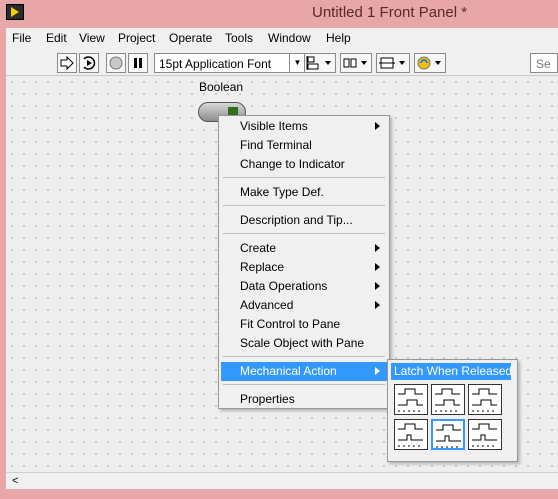  What do you see at coordinates (284, 286) in the screenshot?
I see `menu-item-label: Data Operations` at bounding box center [284, 286].